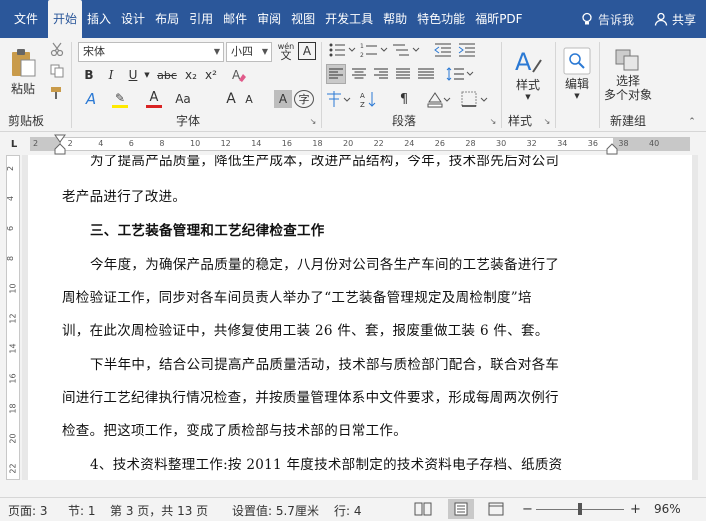  Describe the element at coordinates (403, 74) in the screenshot. I see `justify-icon` at that location.